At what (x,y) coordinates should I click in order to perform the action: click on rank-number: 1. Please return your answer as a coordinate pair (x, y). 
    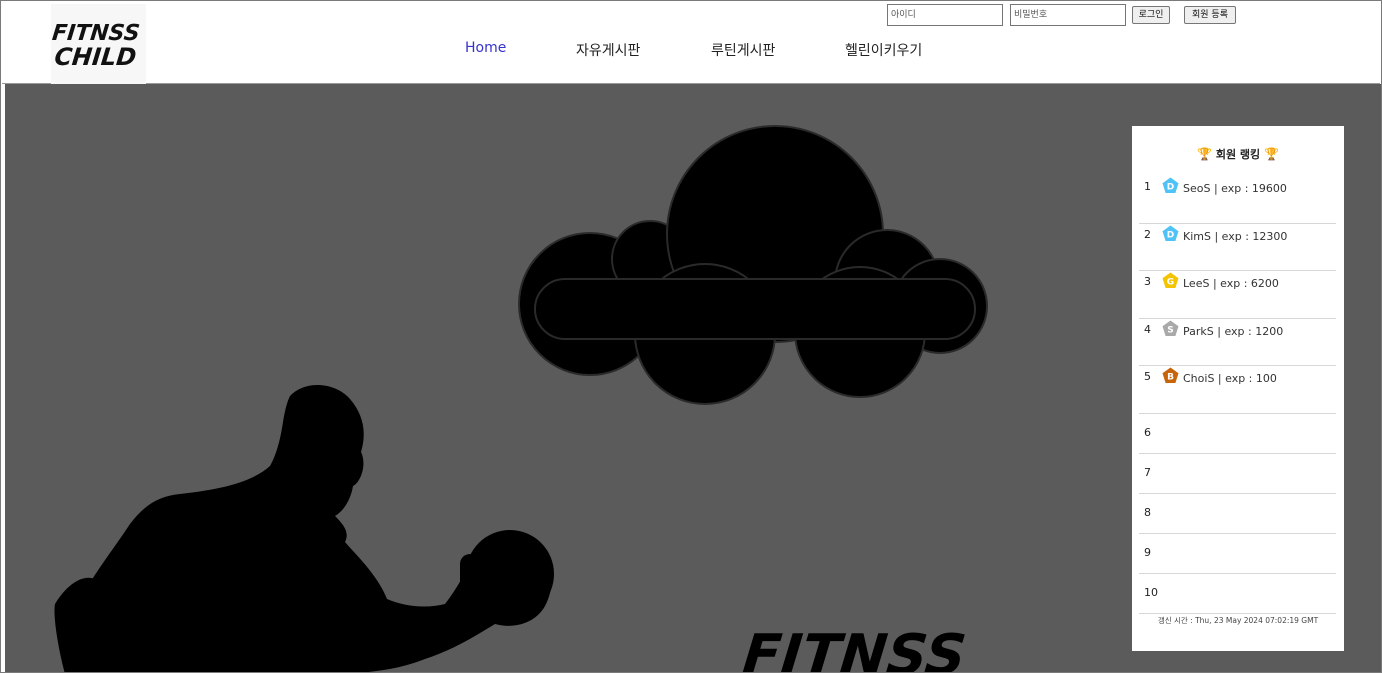
    Looking at the image, I should click on (1147, 186).